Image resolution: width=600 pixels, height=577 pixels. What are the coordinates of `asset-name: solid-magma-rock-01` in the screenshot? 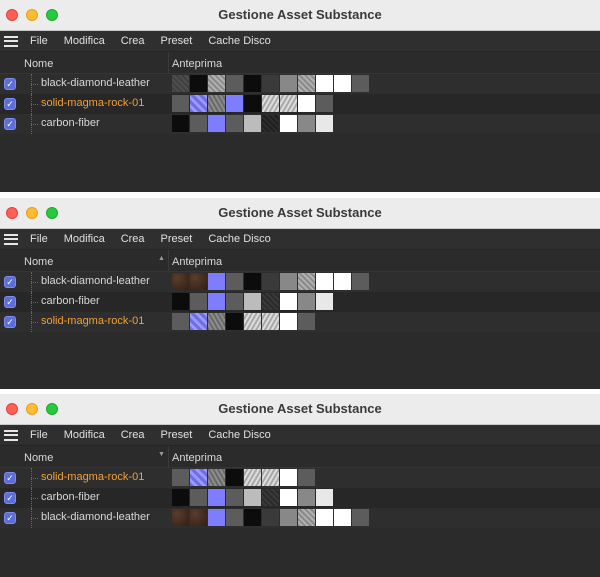 It's located at (92, 477).